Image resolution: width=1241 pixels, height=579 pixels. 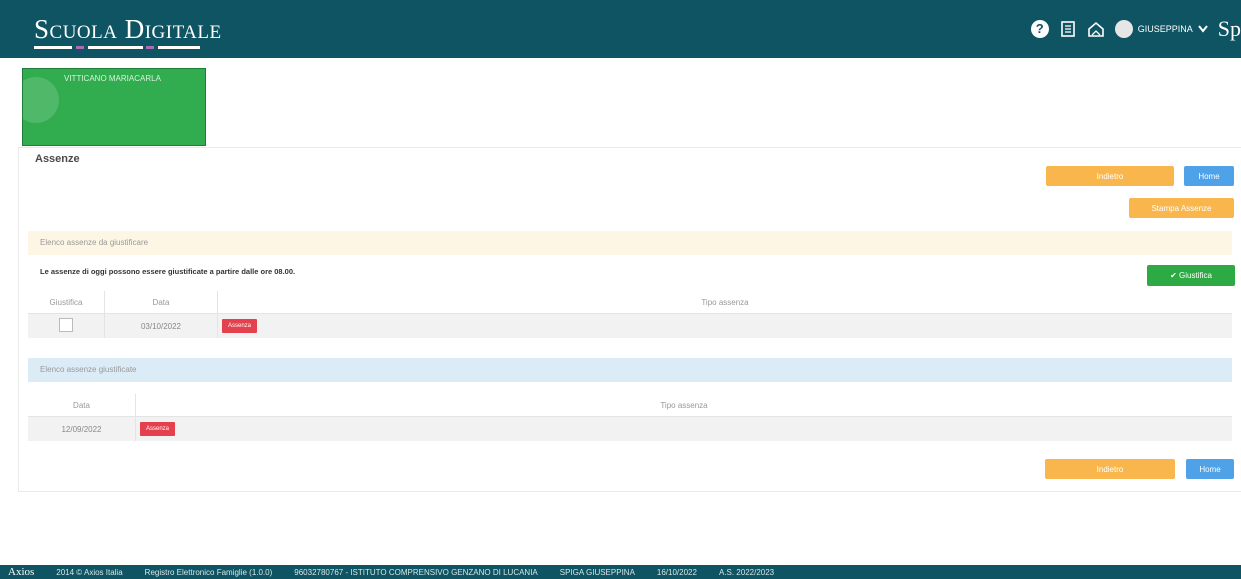 What do you see at coordinates (620, 29) in the screenshot?
I see `top-navbar: Scuola Digitale ? GIUSEPPINA Sp` at bounding box center [620, 29].